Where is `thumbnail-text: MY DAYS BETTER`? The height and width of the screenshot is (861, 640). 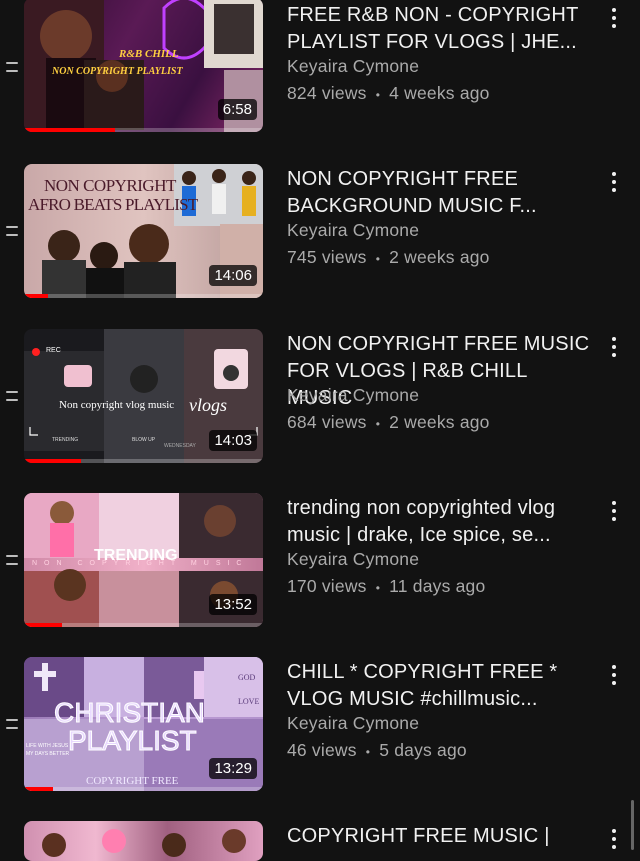 thumbnail-text: MY DAYS BETTER is located at coordinates (48, 754).